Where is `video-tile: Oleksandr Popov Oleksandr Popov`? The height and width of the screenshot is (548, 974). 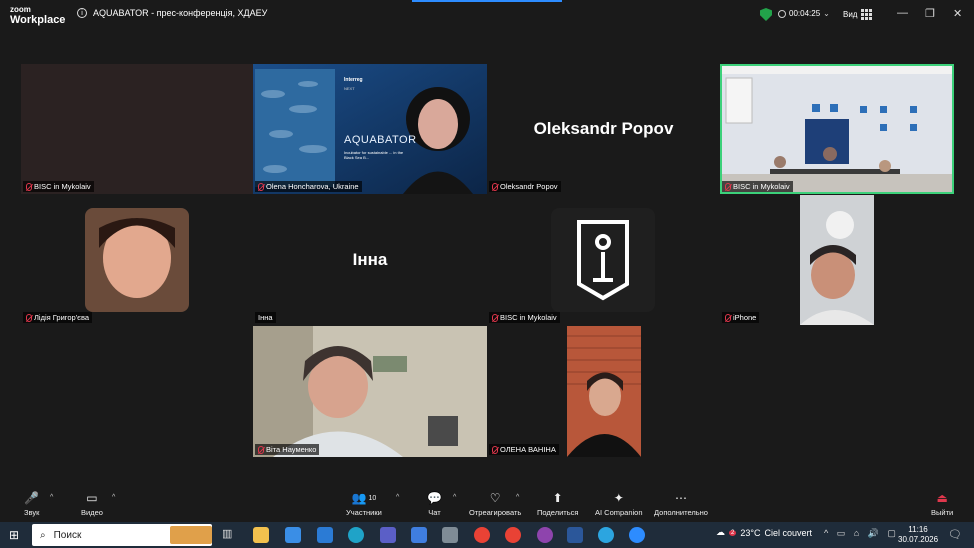 video-tile: Oleksandr Popov Oleksandr Popov is located at coordinates (603, 129).